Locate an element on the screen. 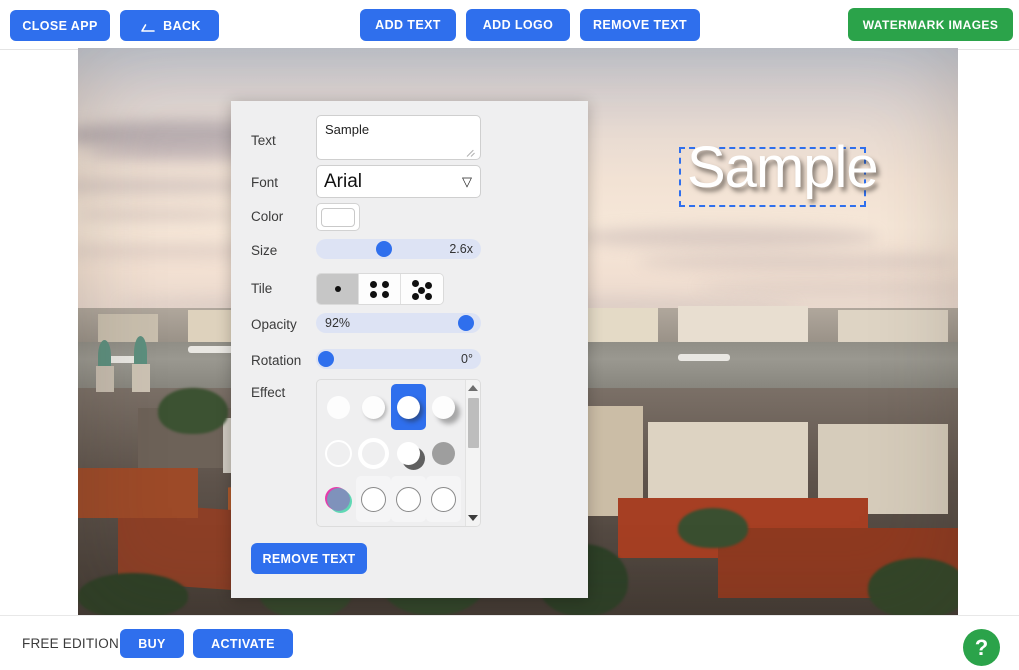  effect-thick-outline is located at coordinates (373, 453).